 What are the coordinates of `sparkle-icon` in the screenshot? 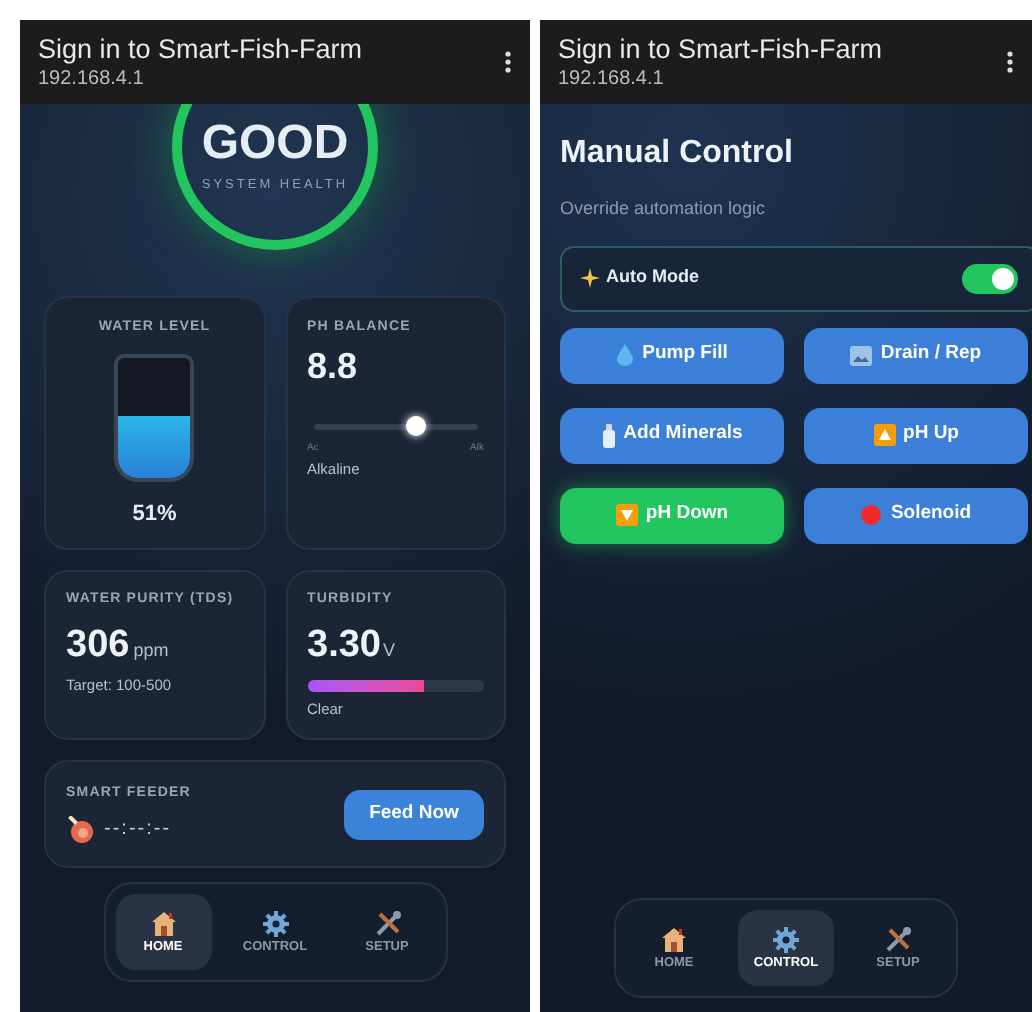 It's located at (590, 278).